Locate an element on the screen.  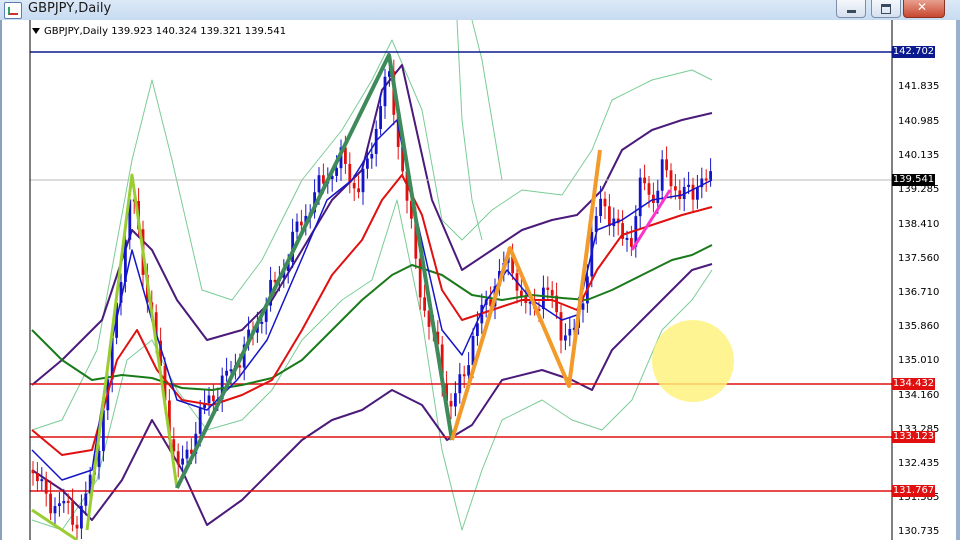
chart-app-icon is located at coordinates (13, 10).